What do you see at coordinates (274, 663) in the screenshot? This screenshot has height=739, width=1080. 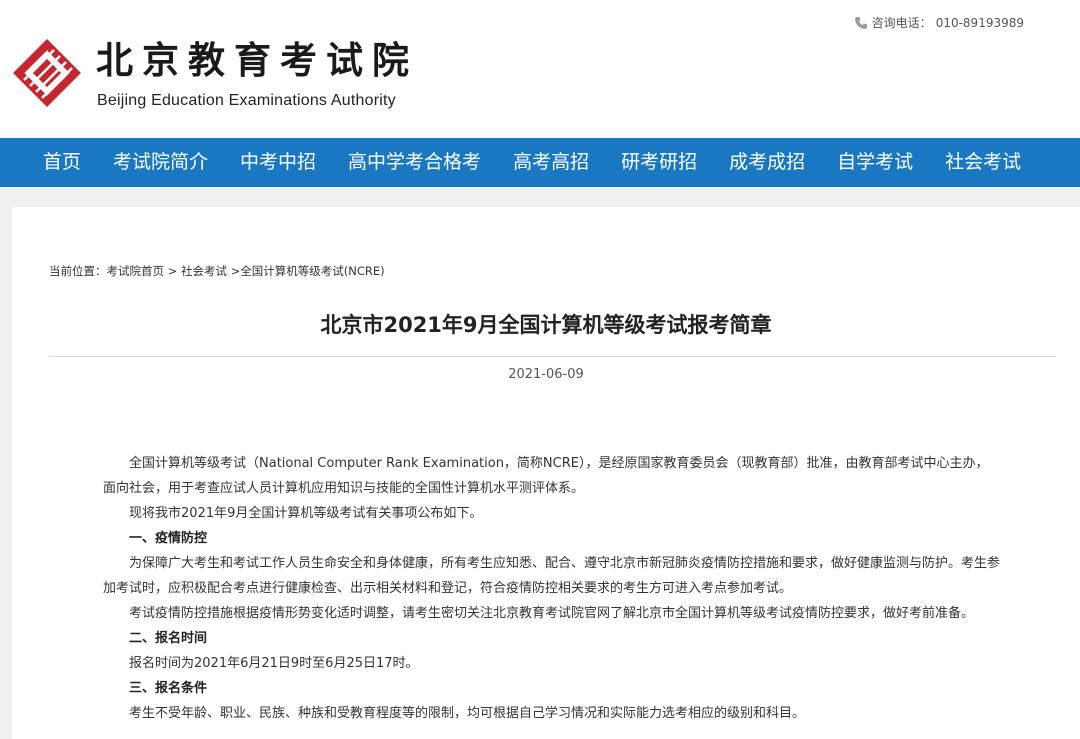 I see `paragraph-registration-time: 报名时间为2021年6月21日9时至6月25日17时。` at bounding box center [274, 663].